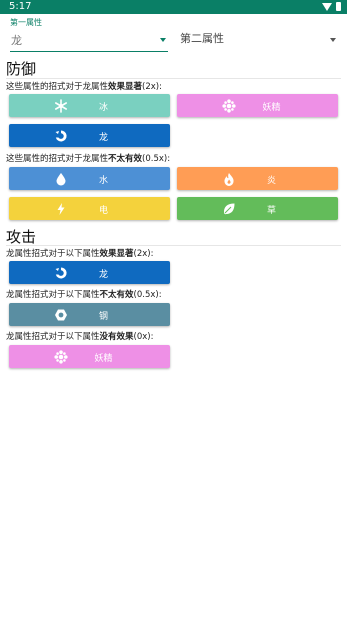 The image size is (347, 617). I want to click on defense-title: 防御, so click(21, 69).